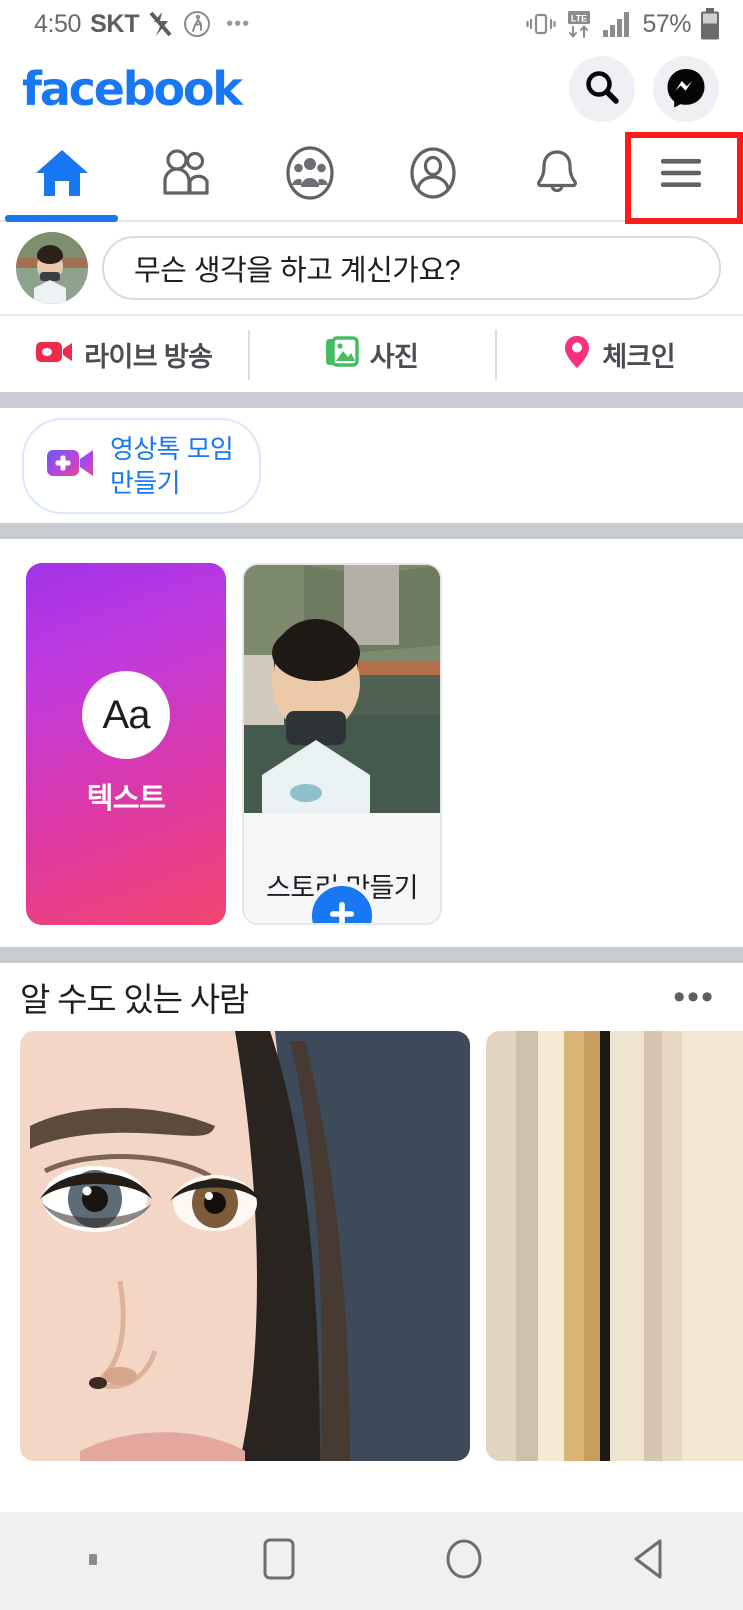 The width and height of the screenshot is (743, 1610). I want to click on checkin-label: 체크인, so click(639, 356).